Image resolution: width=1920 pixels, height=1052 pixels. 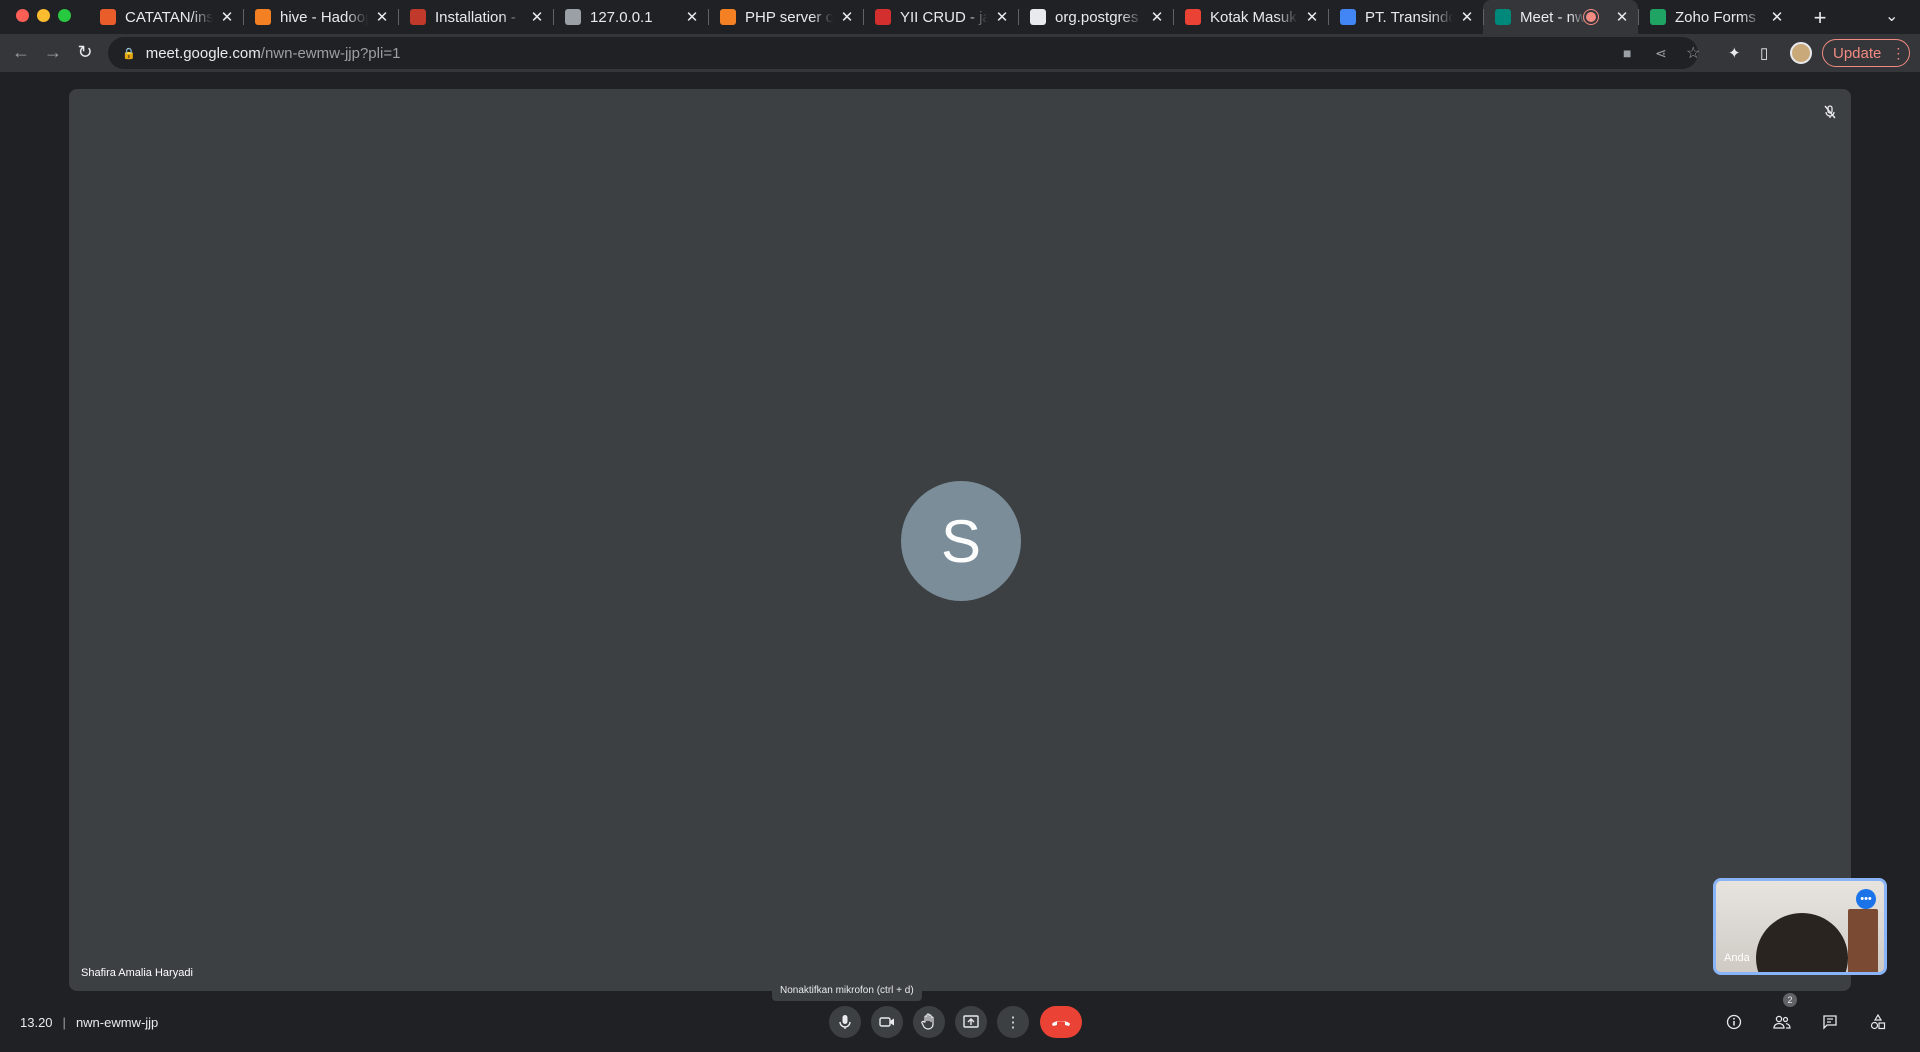 I want to click on microphone-icon, so click(x=845, y=1022).